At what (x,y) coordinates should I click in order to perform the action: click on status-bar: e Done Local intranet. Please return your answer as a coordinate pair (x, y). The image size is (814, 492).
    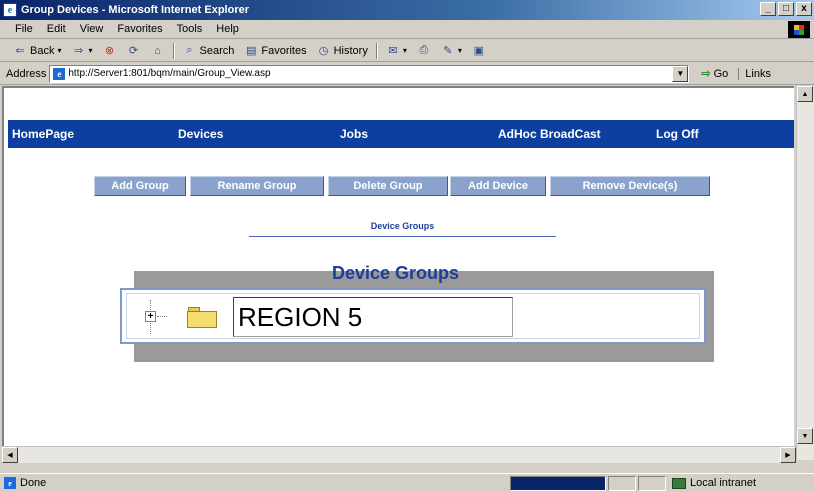
    Looking at the image, I should click on (407, 482).